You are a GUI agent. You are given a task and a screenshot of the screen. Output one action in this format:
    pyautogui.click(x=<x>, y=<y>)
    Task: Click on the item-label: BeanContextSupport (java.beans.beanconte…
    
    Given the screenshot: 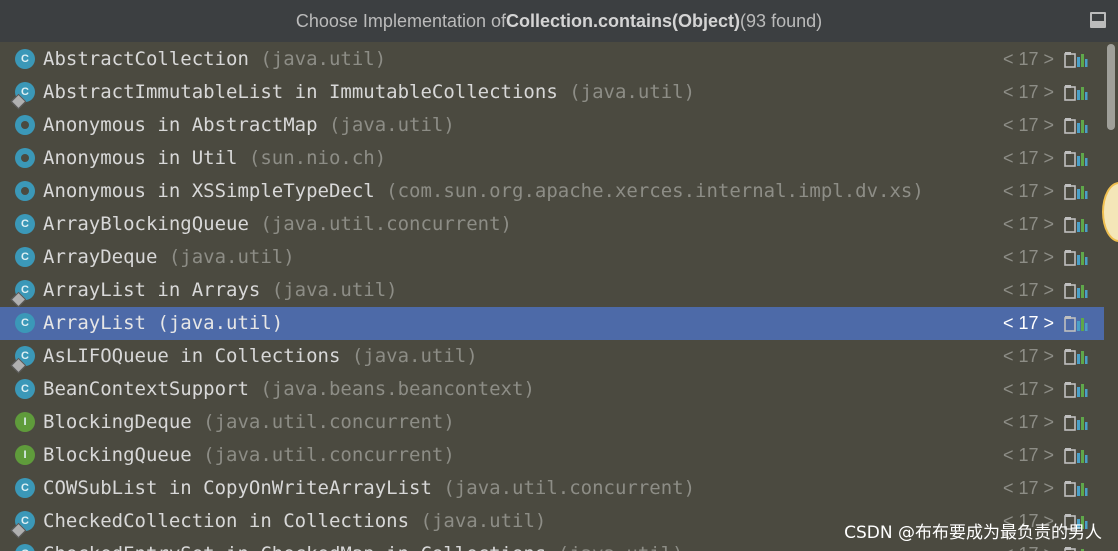 What is the action you would take?
    pyautogui.click(x=289, y=389)
    